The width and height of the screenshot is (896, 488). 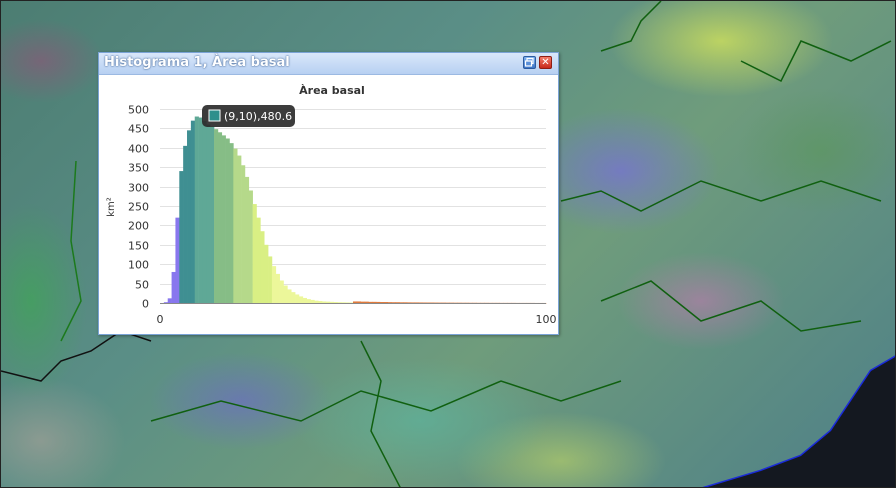 What do you see at coordinates (160, 319) in the screenshot?
I see `x-tick-label: 0` at bounding box center [160, 319].